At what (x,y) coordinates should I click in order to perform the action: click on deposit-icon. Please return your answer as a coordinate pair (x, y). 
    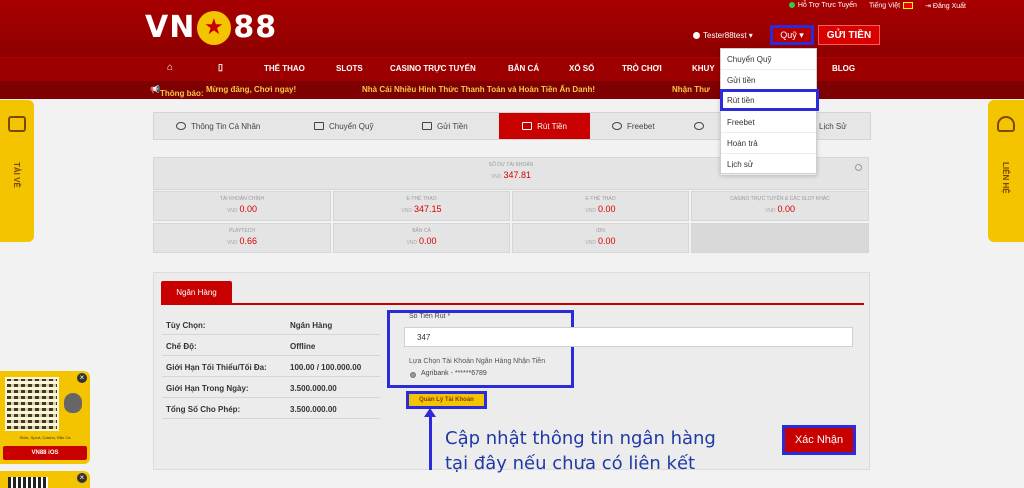
    Looking at the image, I should click on (427, 126).